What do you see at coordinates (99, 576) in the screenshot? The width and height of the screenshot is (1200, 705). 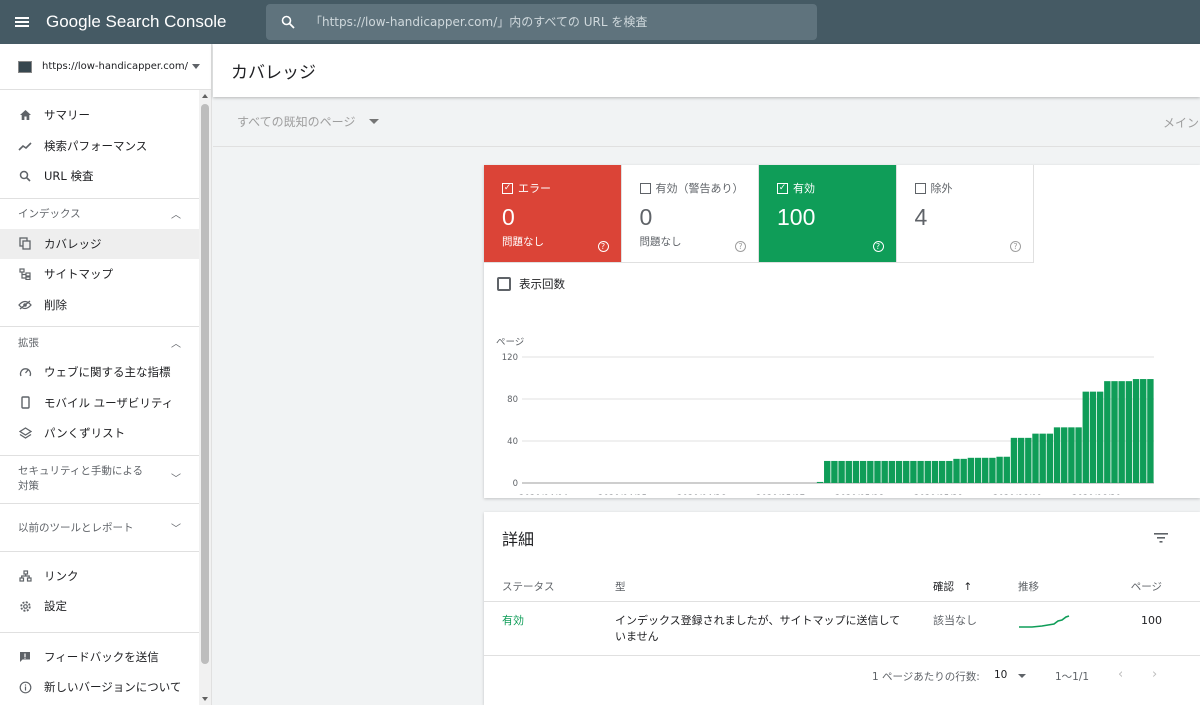 I see `sidebar-item-links: リンク` at bounding box center [99, 576].